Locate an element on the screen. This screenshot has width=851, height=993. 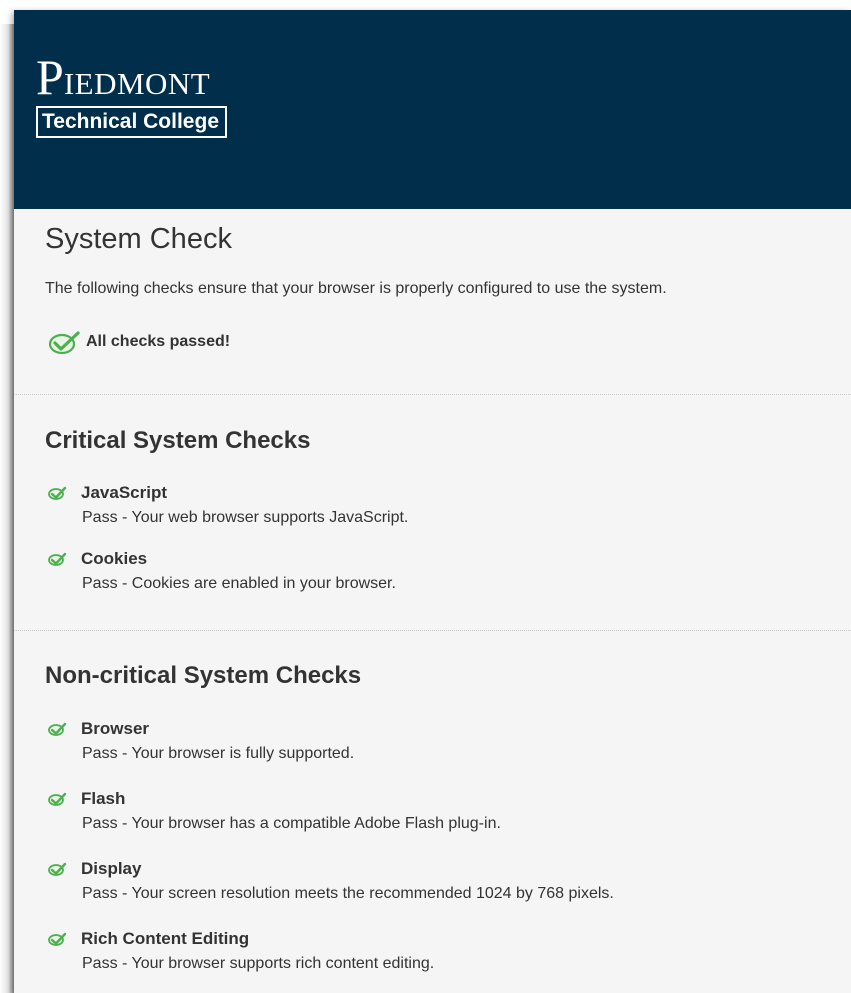
summary-status: All checks passed! is located at coordinates (138, 342).